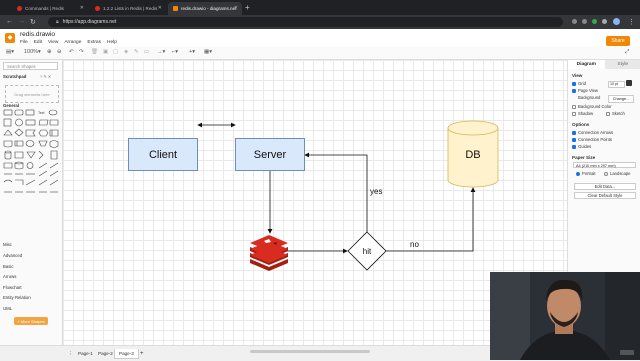 The height and width of the screenshot is (361, 640). What do you see at coordinates (14, 76) in the screenshot?
I see `scratchpad-header: Scratchpad` at bounding box center [14, 76].